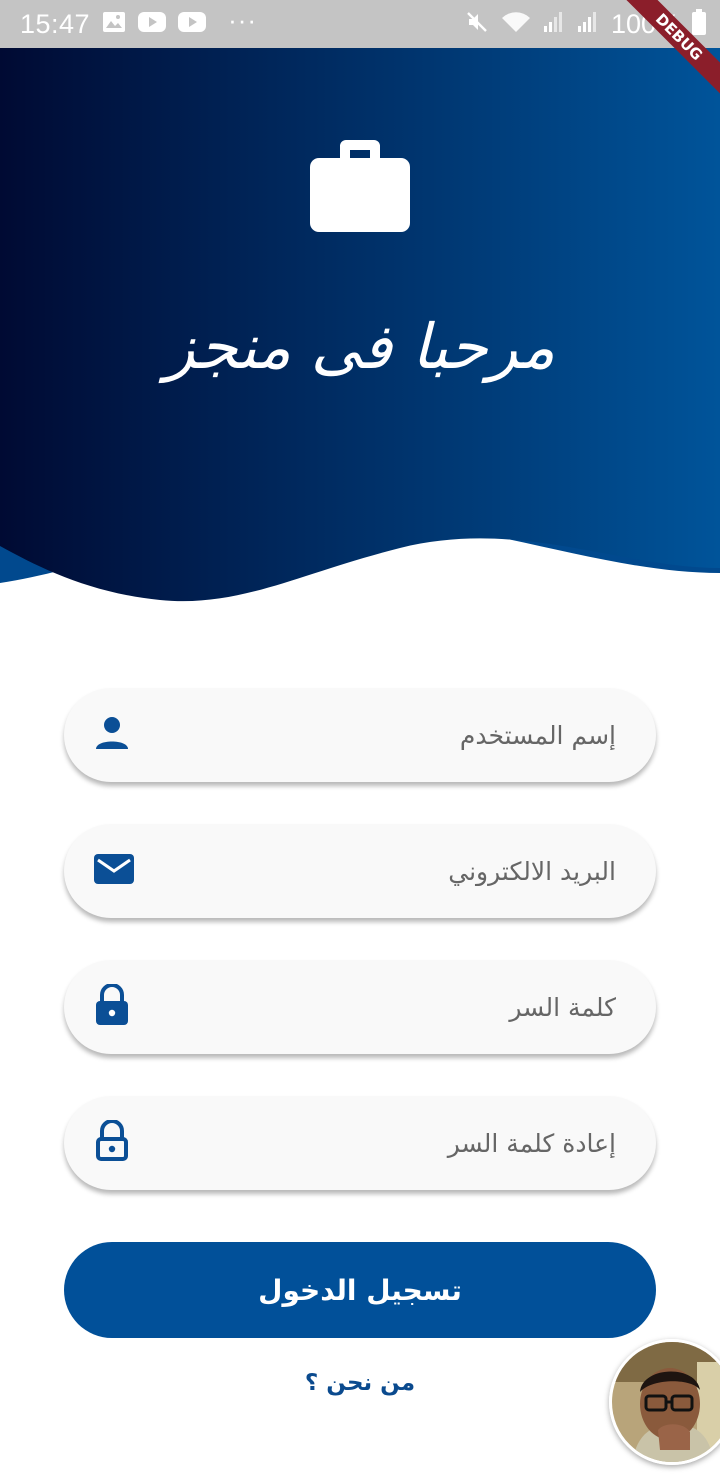  I want to click on wifi-icon, so click(516, 24).